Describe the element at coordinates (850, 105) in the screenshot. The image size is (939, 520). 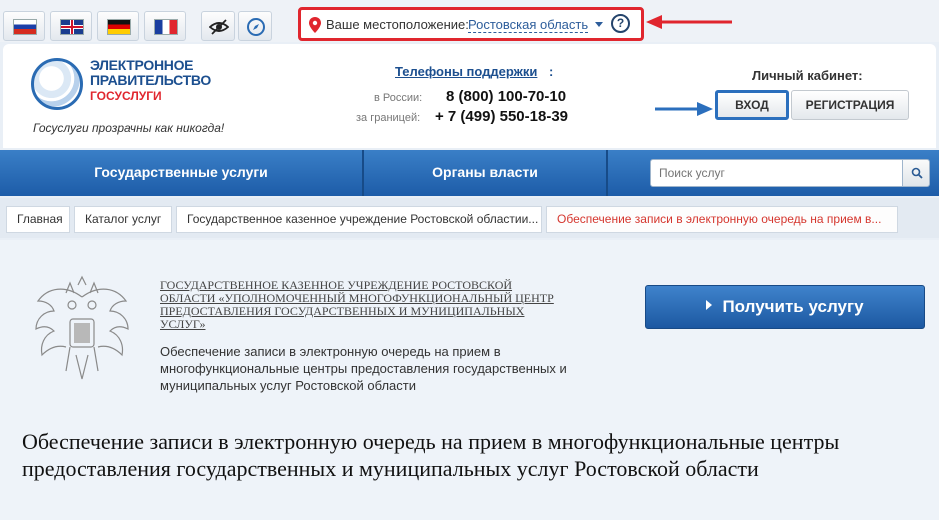
I see `register-button: РЕГИСТРАЦИЯ` at that location.